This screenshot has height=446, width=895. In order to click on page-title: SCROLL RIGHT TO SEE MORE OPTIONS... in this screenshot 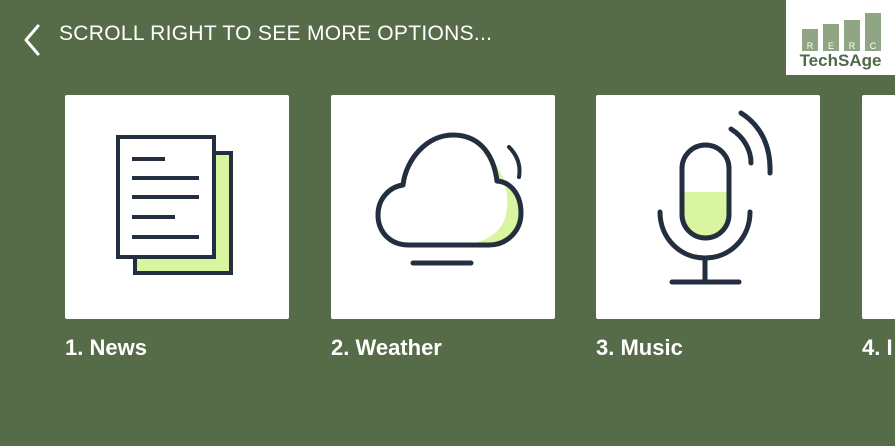, I will do `click(276, 33)`.